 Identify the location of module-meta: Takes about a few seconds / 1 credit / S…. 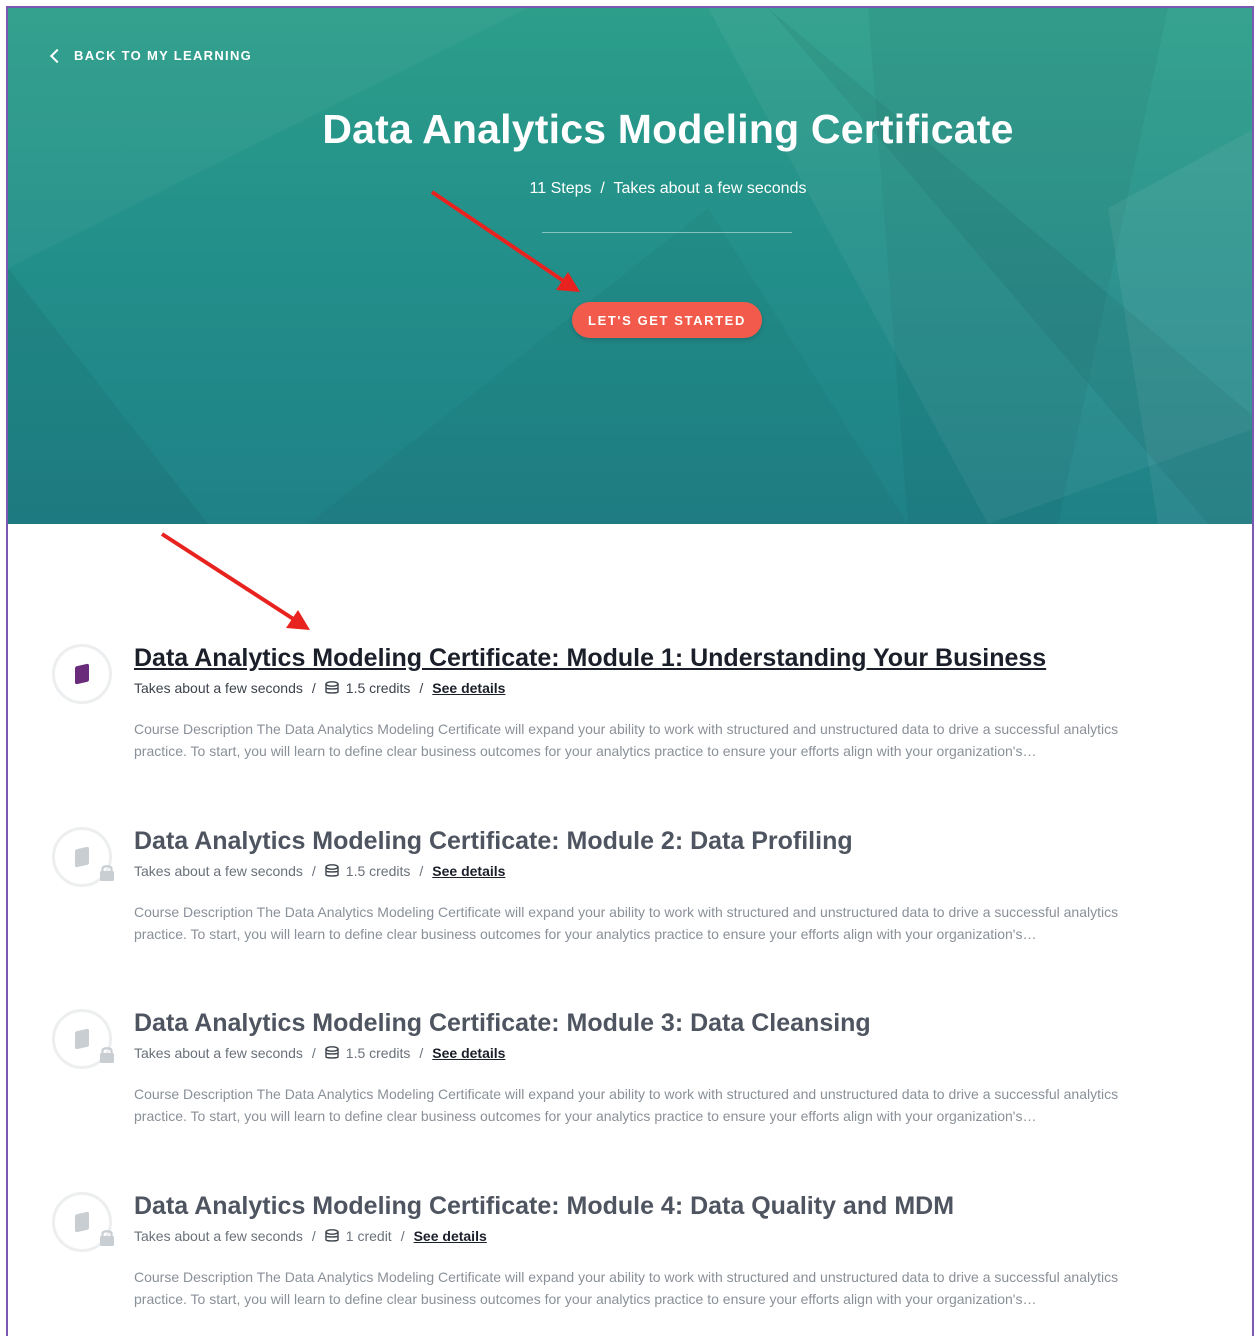
(310, 1236).